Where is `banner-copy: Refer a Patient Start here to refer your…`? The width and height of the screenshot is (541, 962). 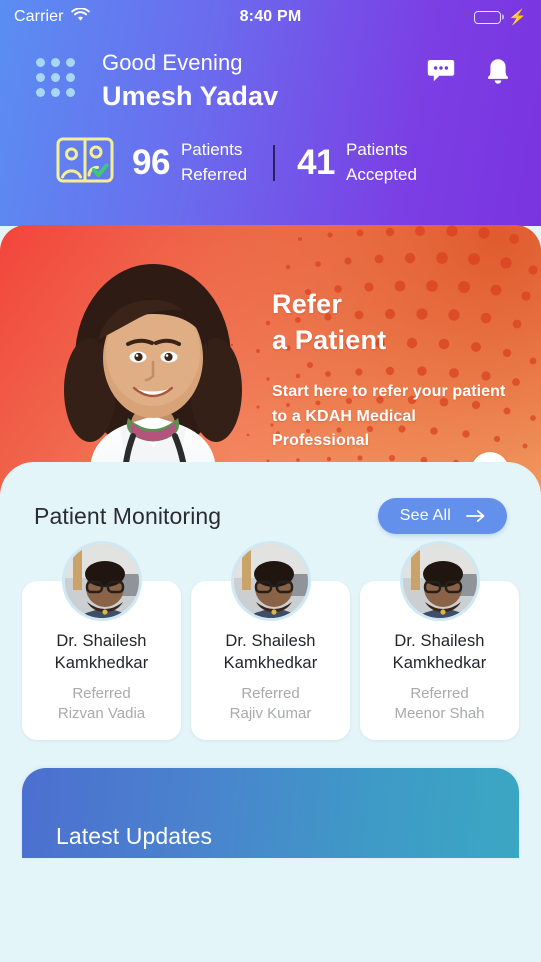 banner-copy: Refer a Patient Start here to refer your… is located at coordinates (394, 370).